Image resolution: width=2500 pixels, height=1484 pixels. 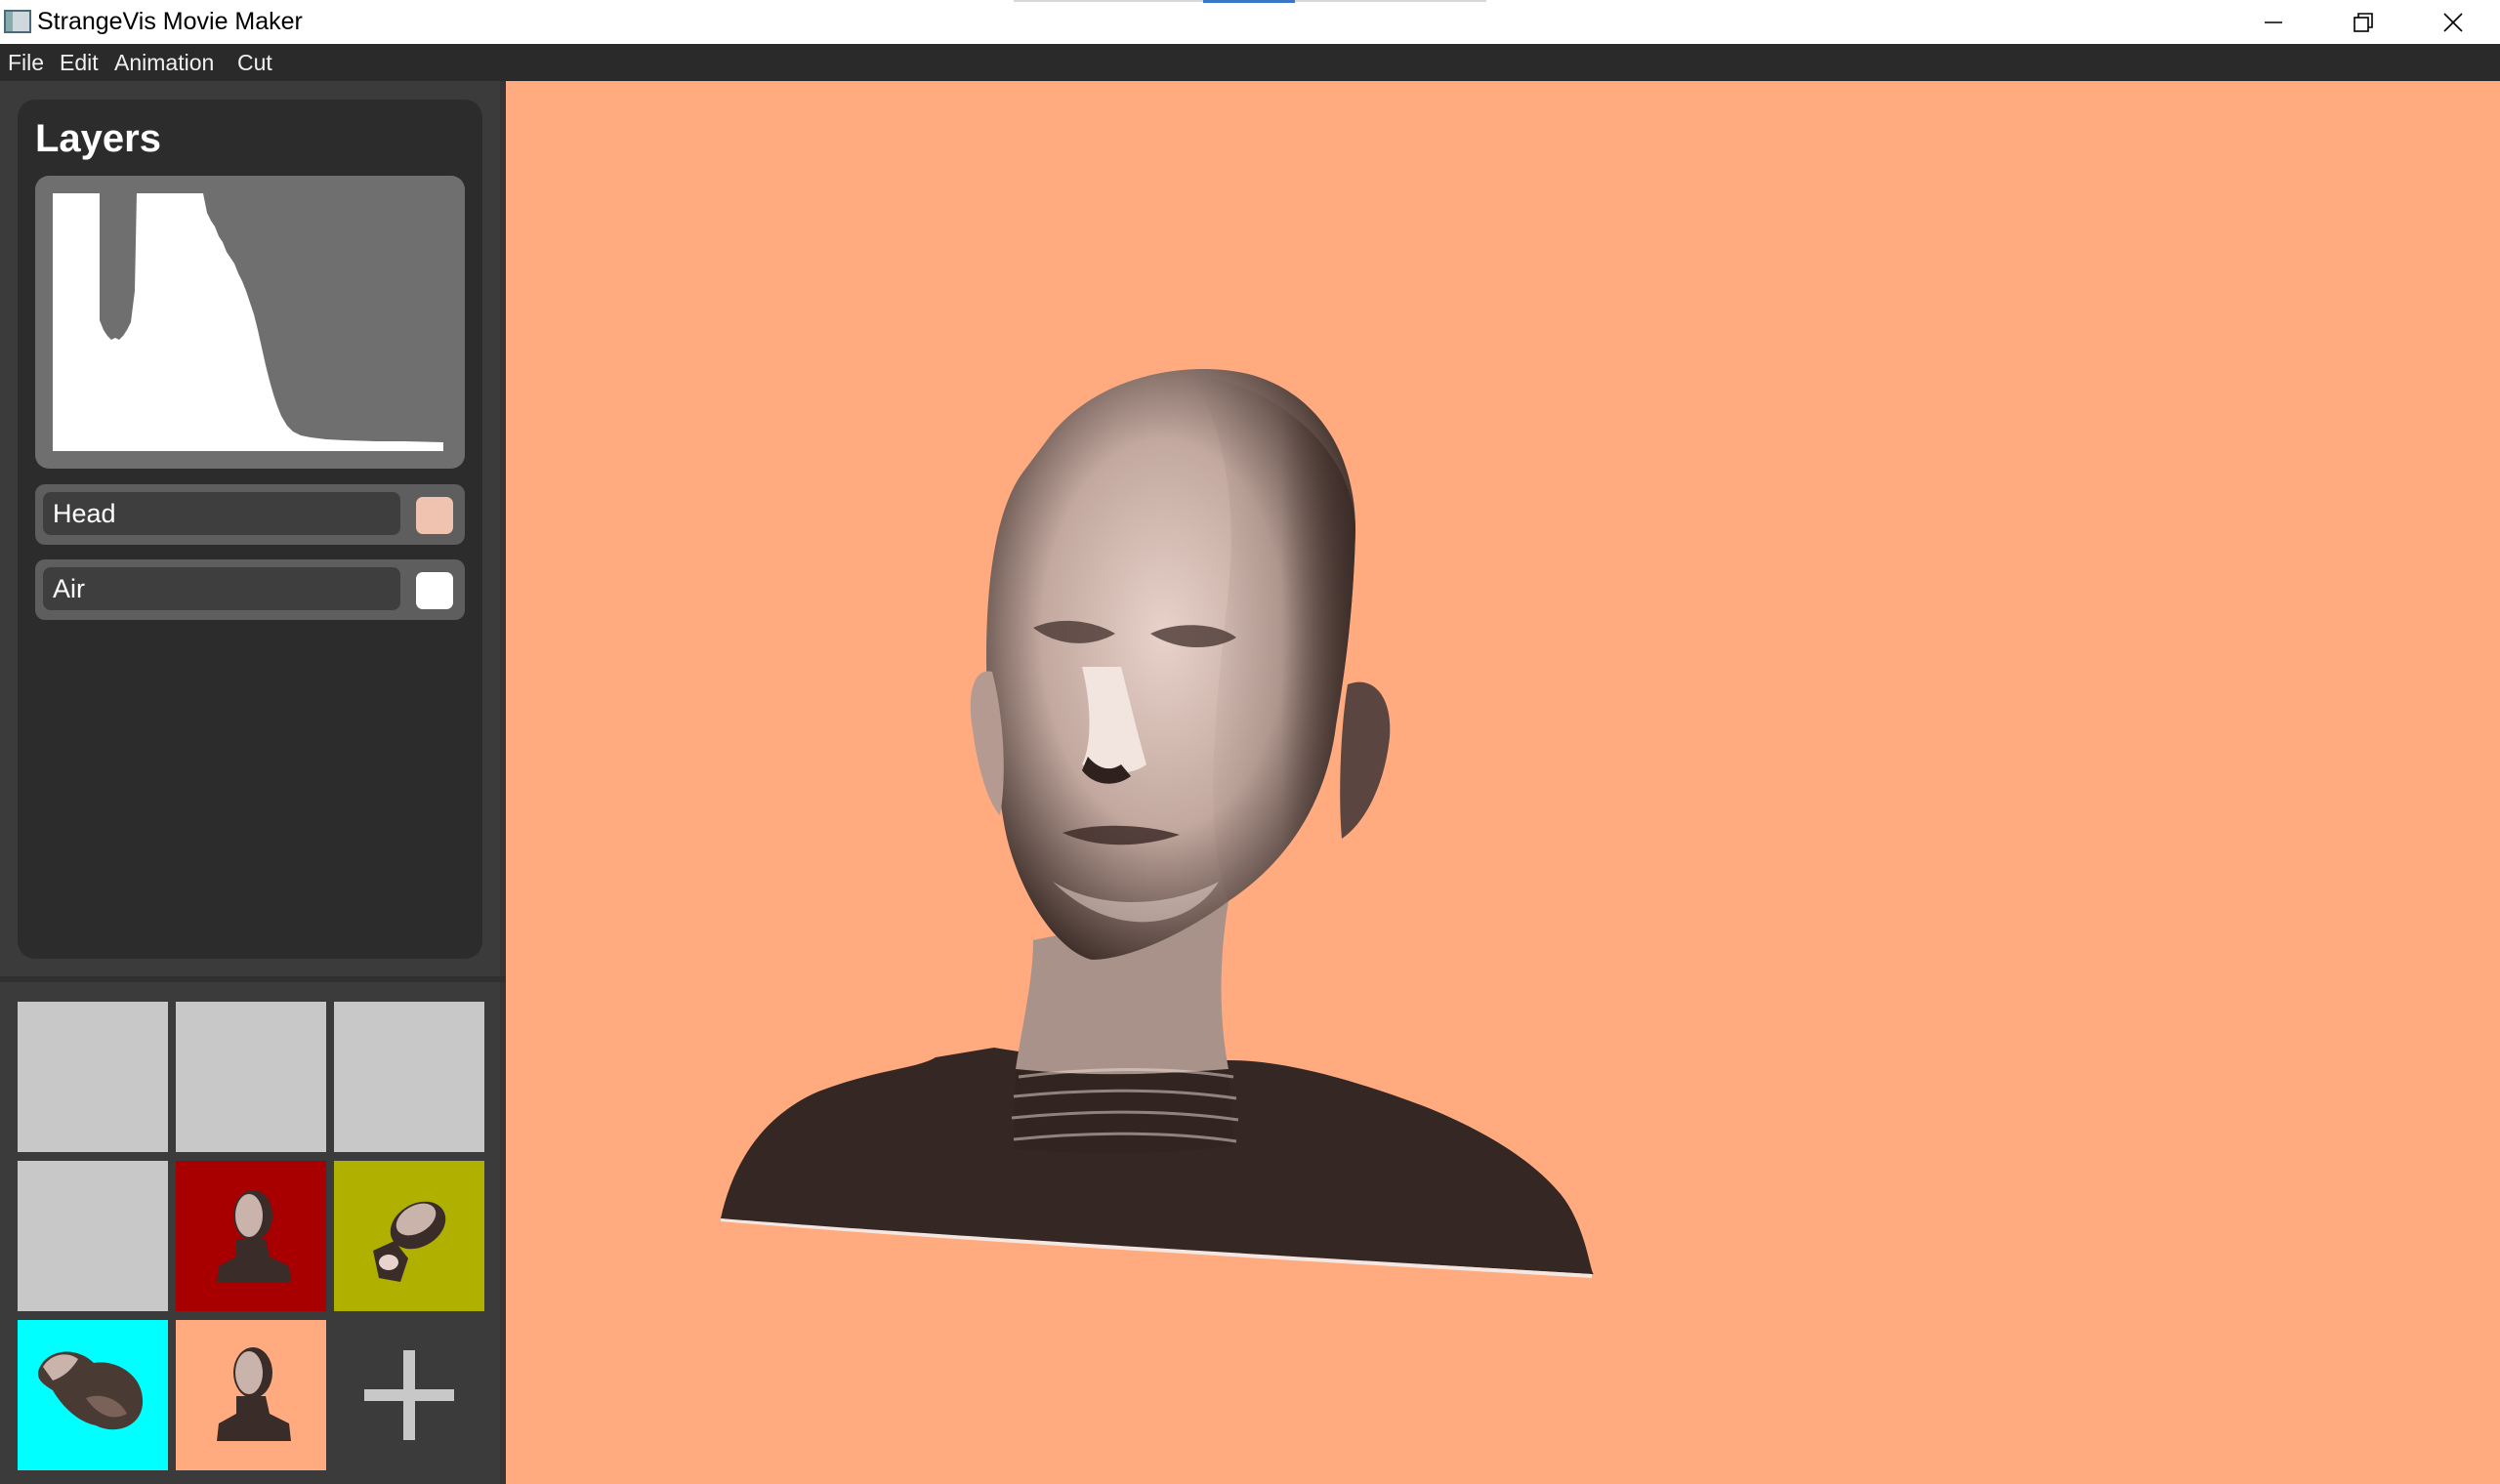 What do you see at coordinates (1365, 760) in the screenshot?
I see `right-ear` at bounding box center [1365, 760].